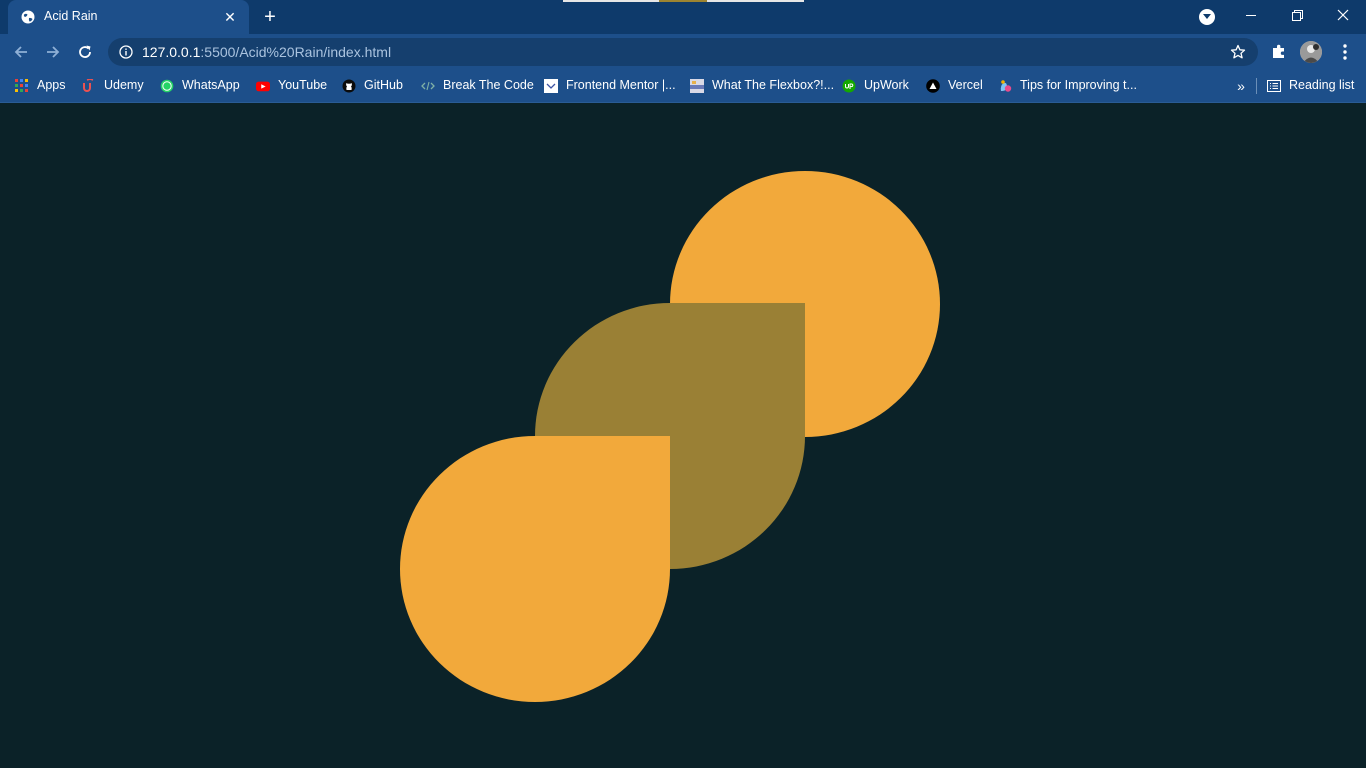 This screenshot has height=768, width=1366. I want to click on bookmark-label: WhatsApp, so click(211, 85).